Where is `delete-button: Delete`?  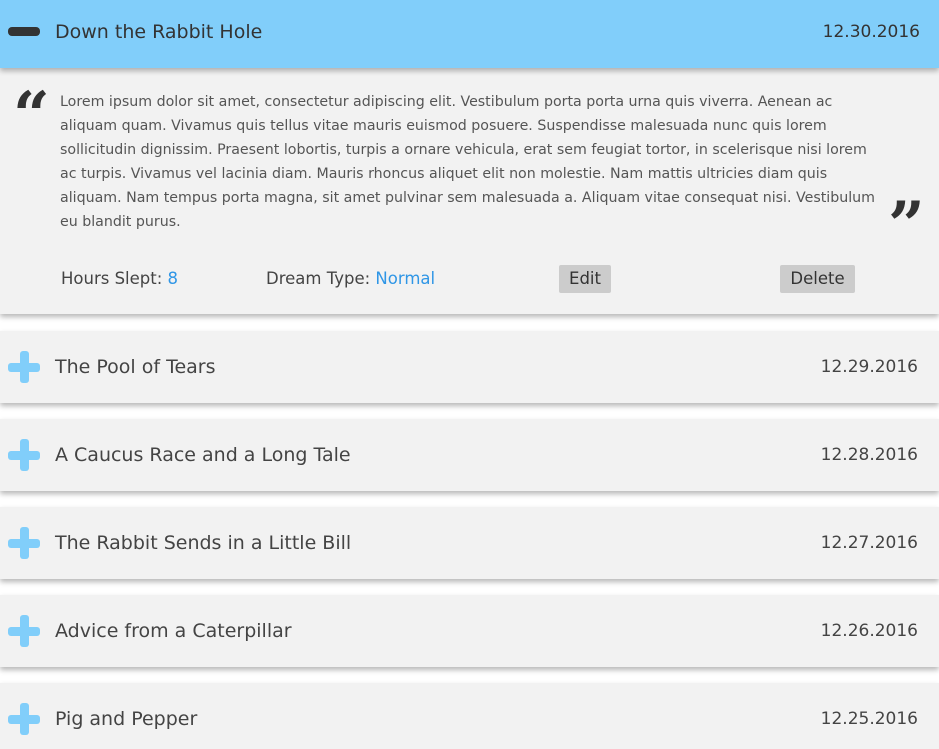 delete-button: Delete is located at coordinates (817, 279).